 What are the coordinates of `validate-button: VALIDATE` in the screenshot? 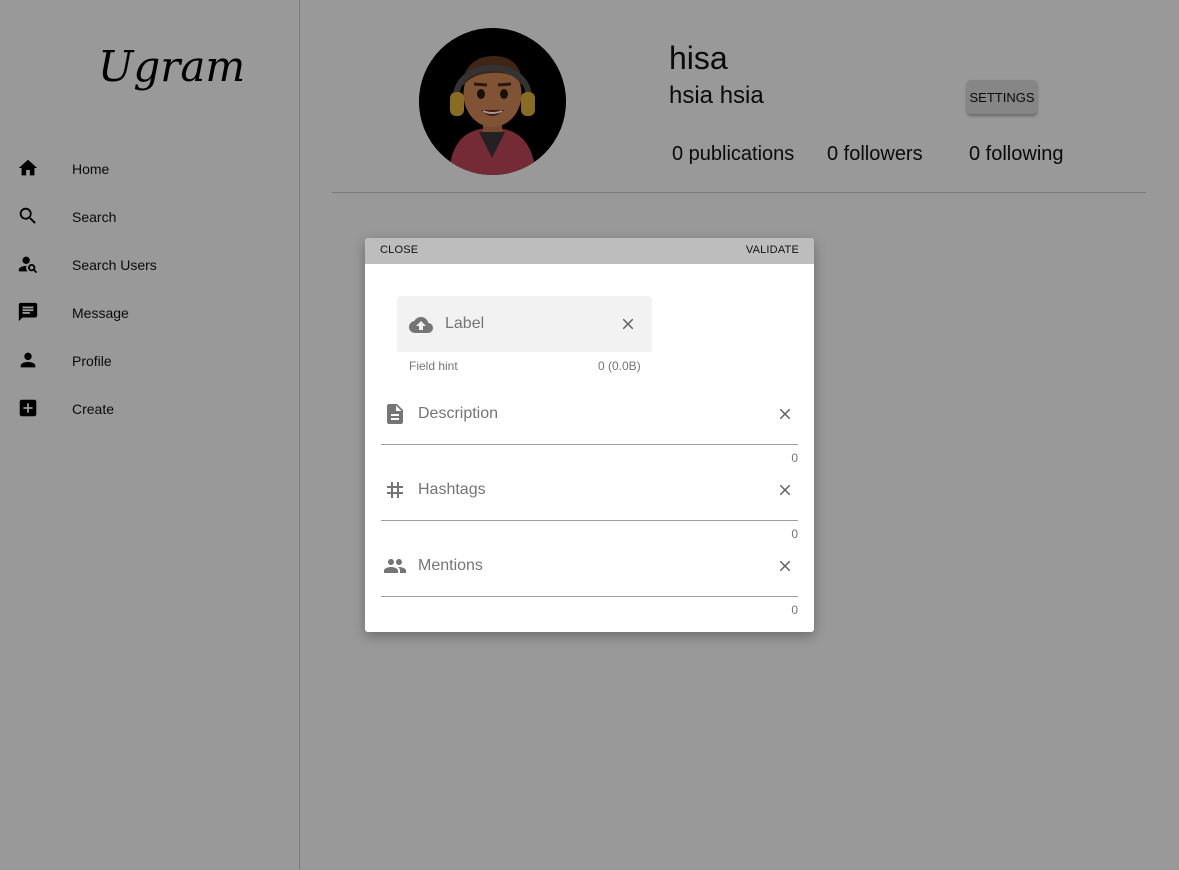 It's located at (772, 250).